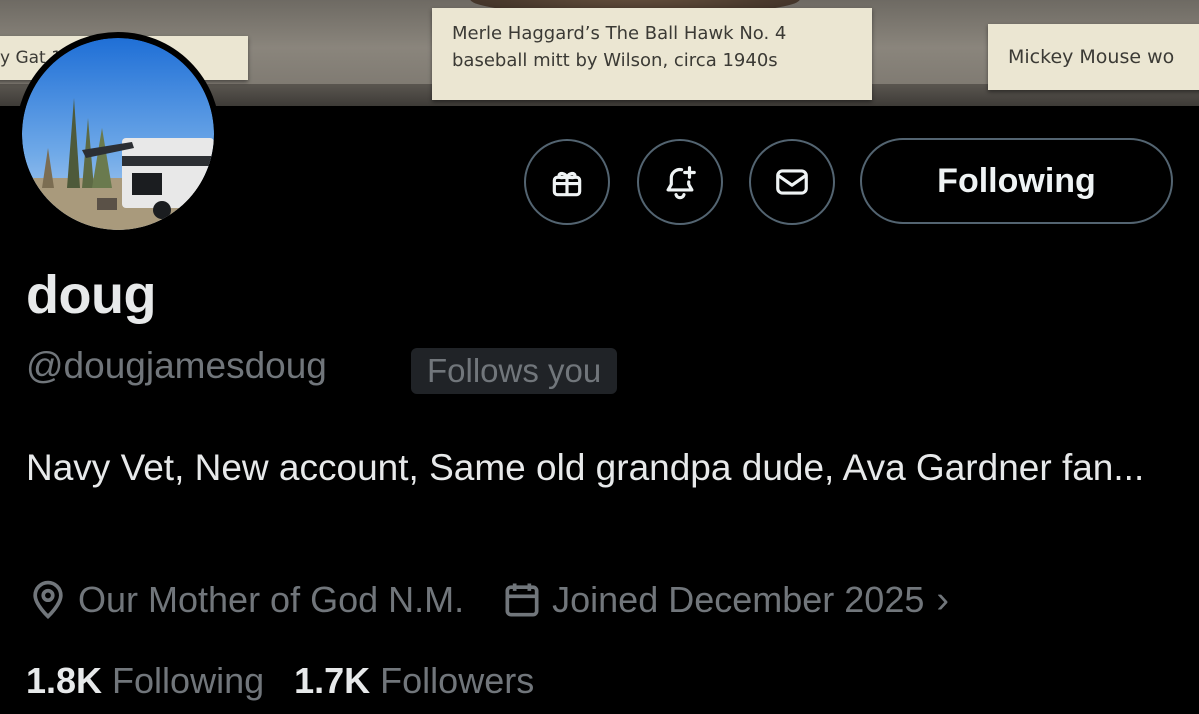  What do you see at coordinates (48, 600) in the screenshot?
I see `location-pin-icon` at bounding box center [48, 600].